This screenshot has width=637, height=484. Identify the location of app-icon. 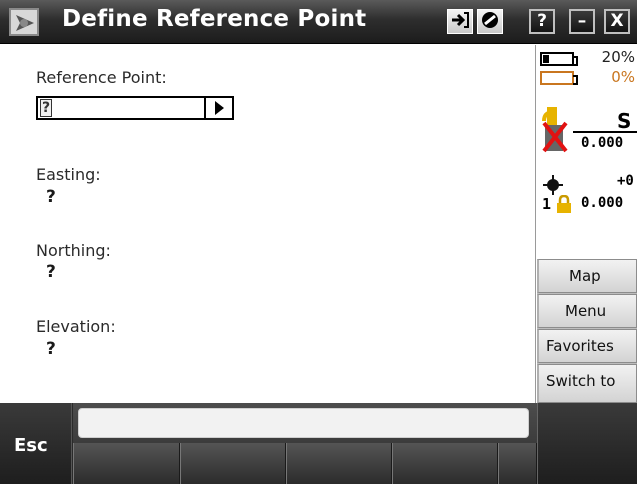
(24, 22).